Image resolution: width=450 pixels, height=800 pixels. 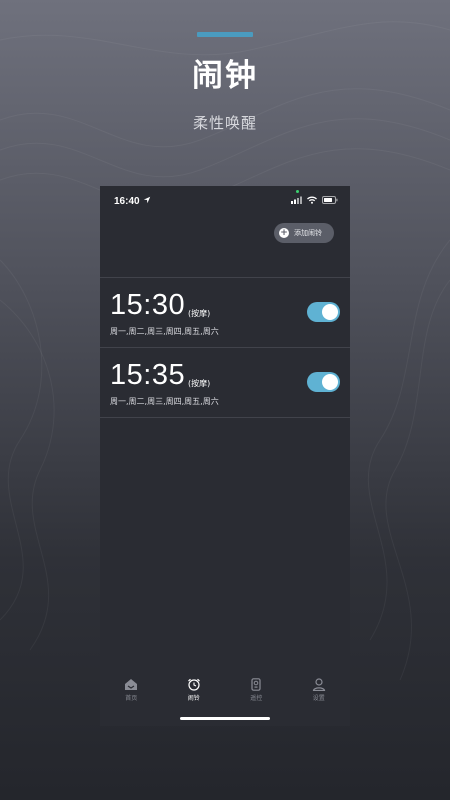 I want to click on tab-settings: 设置, so click(x=319, y=693).